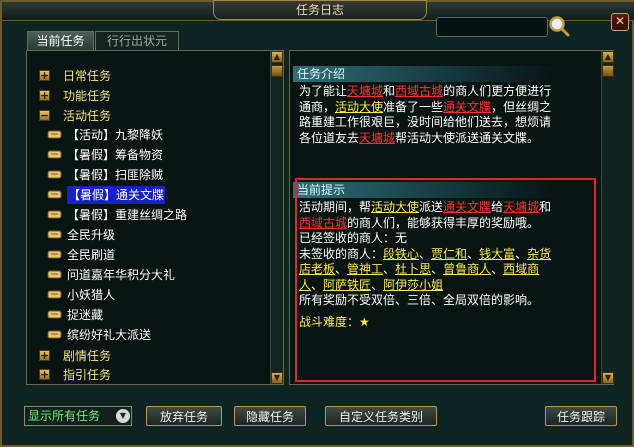 This screenshot has height=447, width=634. What do you see at coordinates (87, 116) in the screenshot?
I see `category-label: 活动任务` at bounding box center [87, 116].